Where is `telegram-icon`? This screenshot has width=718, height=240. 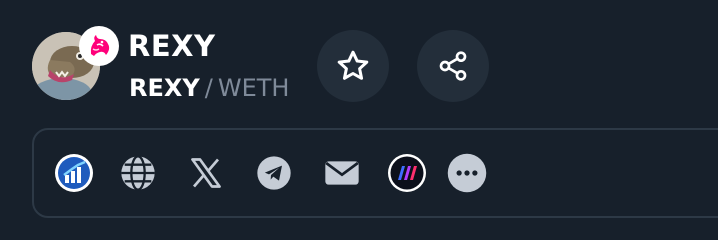
telegram-icon is located at coordinates (274, 173).